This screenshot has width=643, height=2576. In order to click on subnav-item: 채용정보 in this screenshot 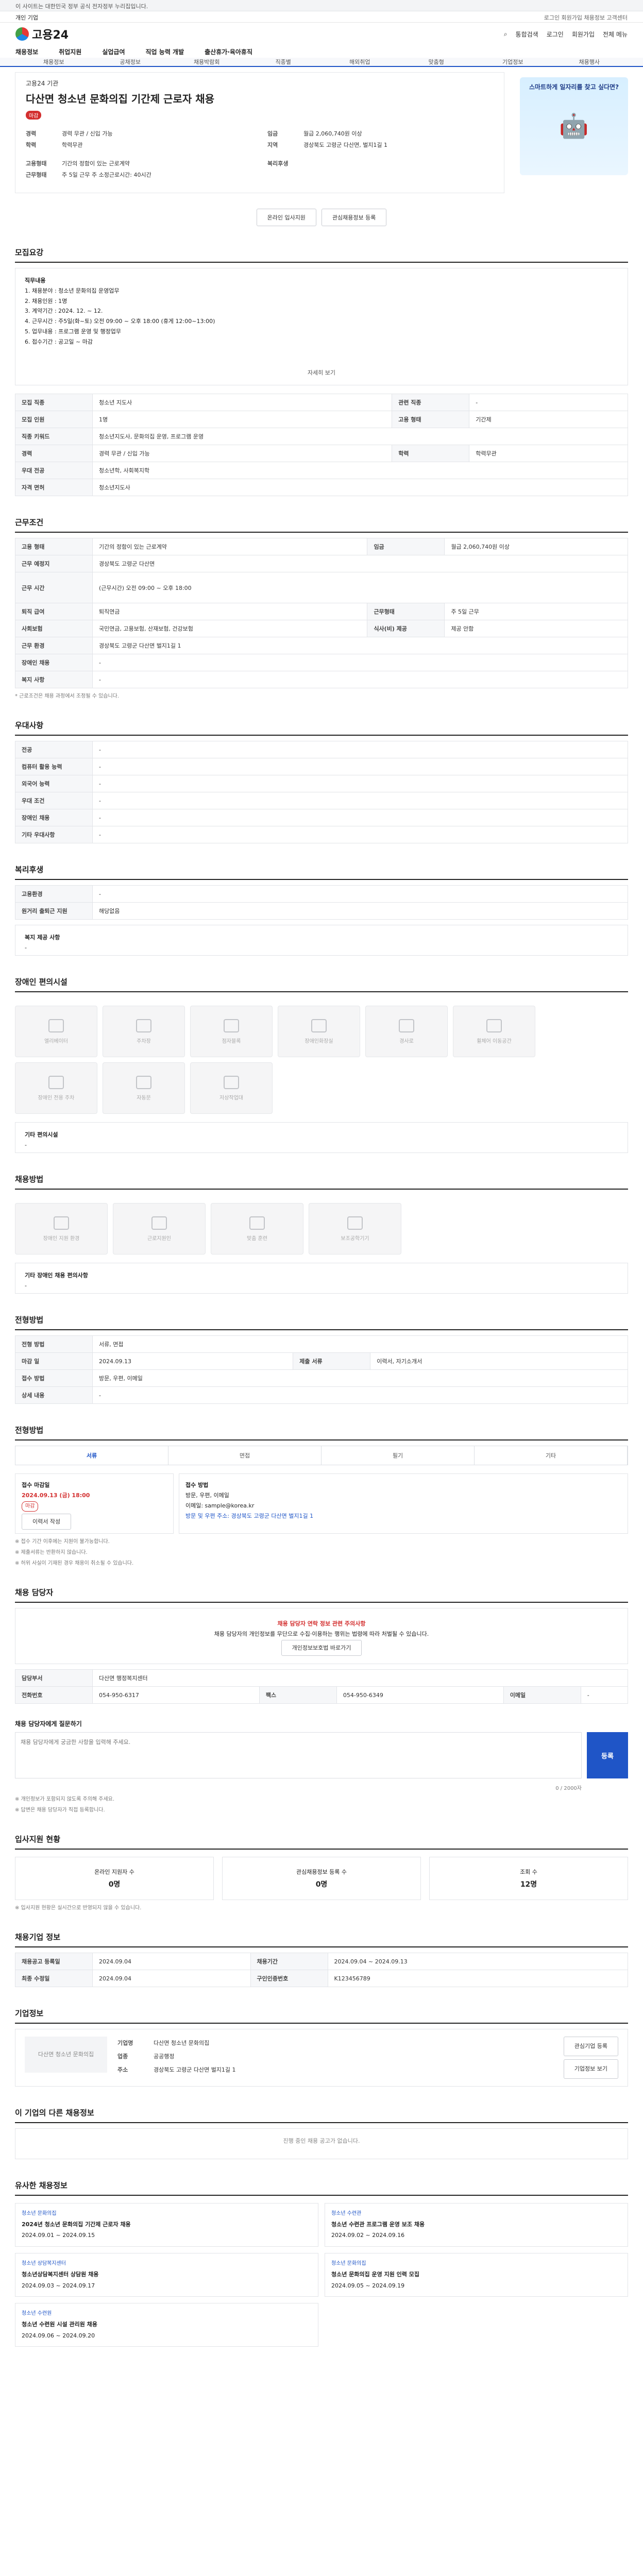, I will do `click(53, 62)`.